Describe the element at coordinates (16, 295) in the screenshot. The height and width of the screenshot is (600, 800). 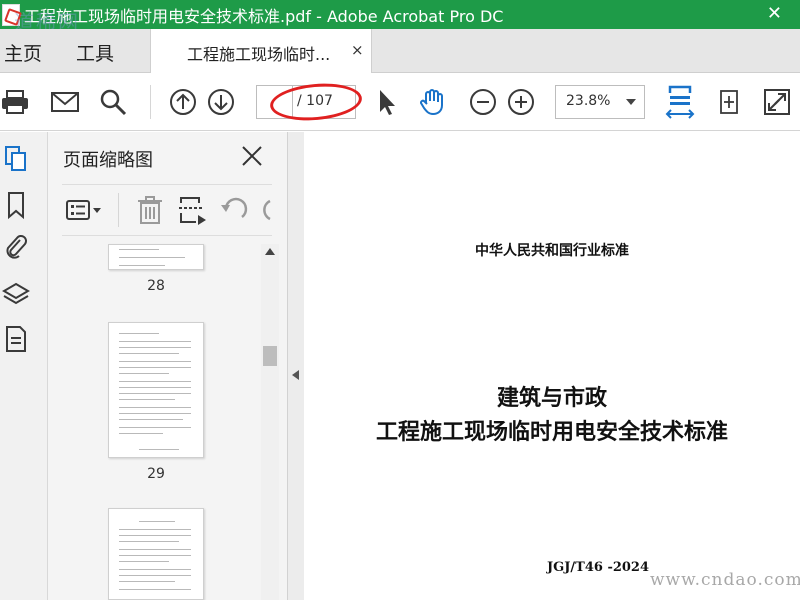
I see `layers-icon` at that location.